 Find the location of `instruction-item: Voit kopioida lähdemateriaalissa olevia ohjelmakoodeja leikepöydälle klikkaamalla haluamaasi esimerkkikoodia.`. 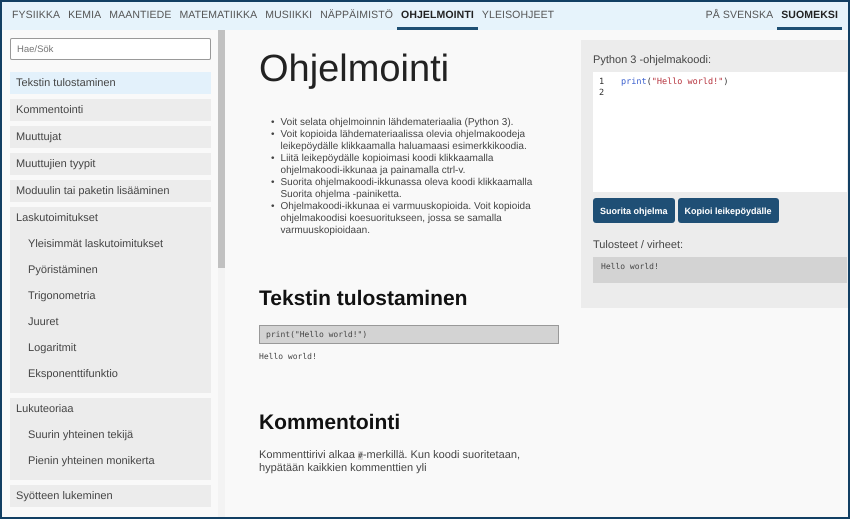

instruction-item: Voit kopioida lähdemateriaalissa olevia ohjelmakoodeja leikepöydälle klikkaamalla haluamaasi esimerkkikoodia. is located at coordinates (404, 141).